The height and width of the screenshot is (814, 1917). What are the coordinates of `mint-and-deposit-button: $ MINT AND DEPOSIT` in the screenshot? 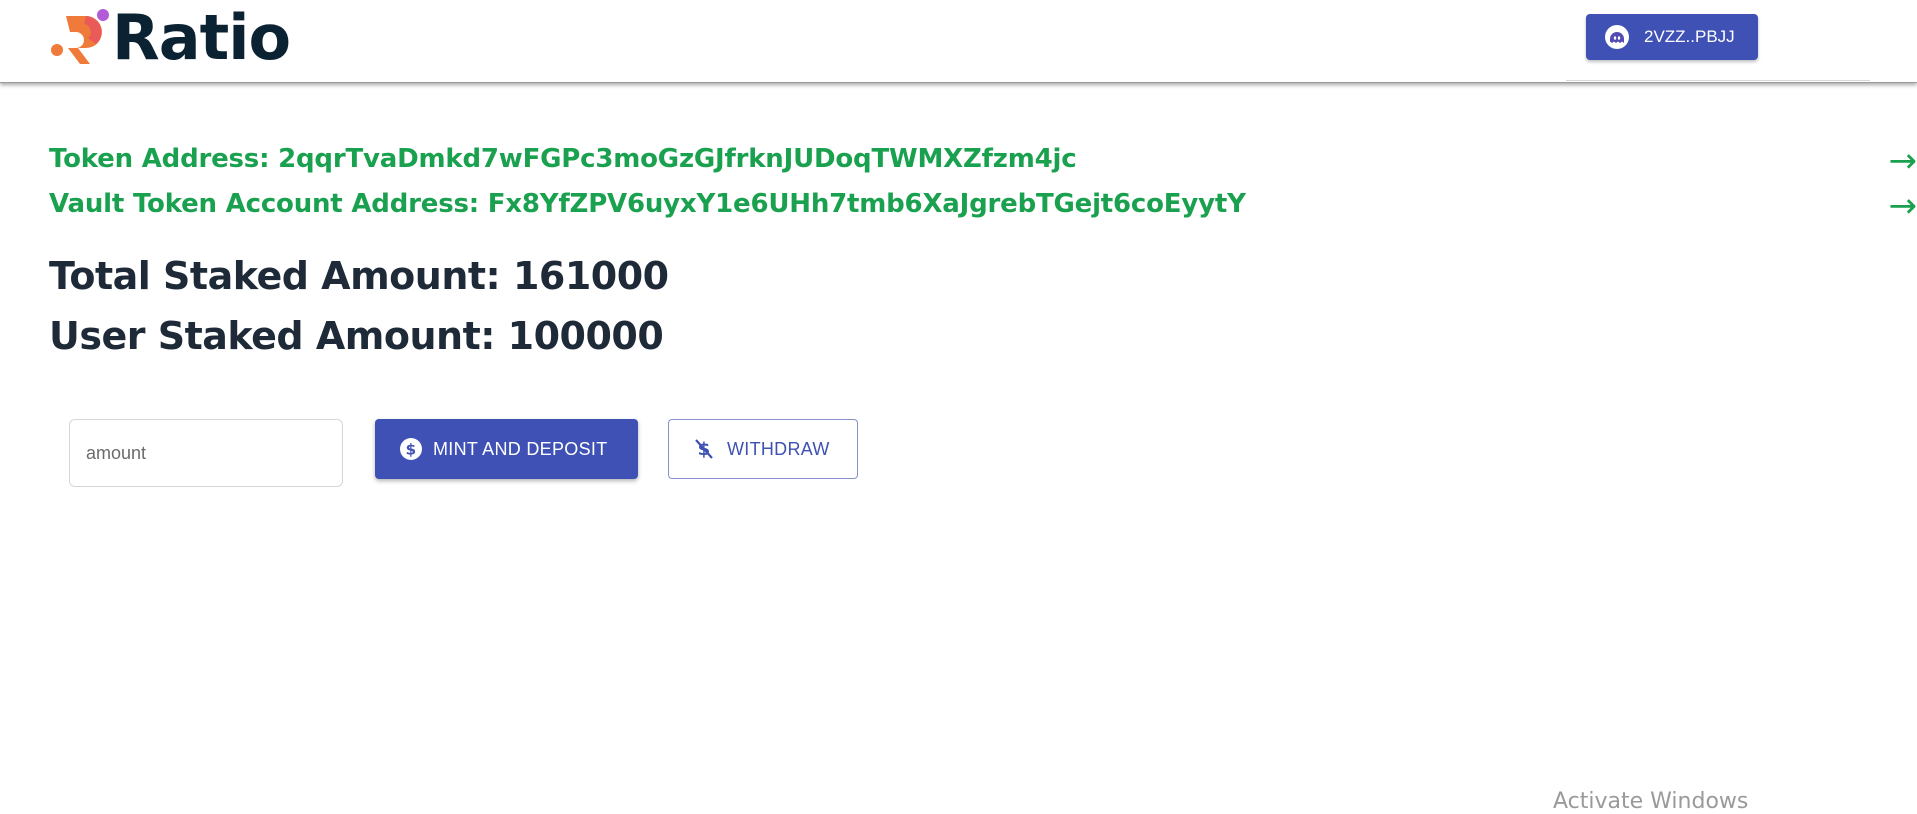 It's located at (506, 449).